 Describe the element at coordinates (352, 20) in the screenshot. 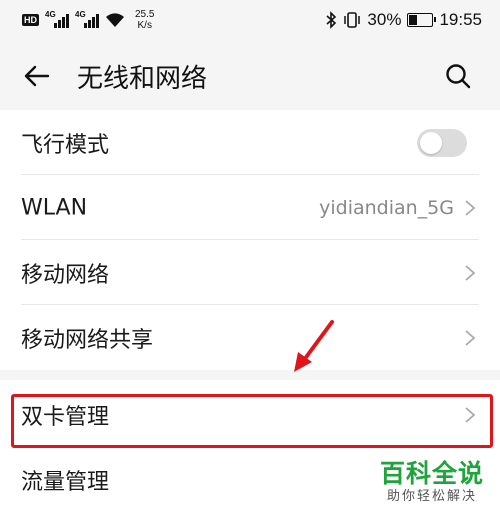

I see `vibrate-icon` at that location.